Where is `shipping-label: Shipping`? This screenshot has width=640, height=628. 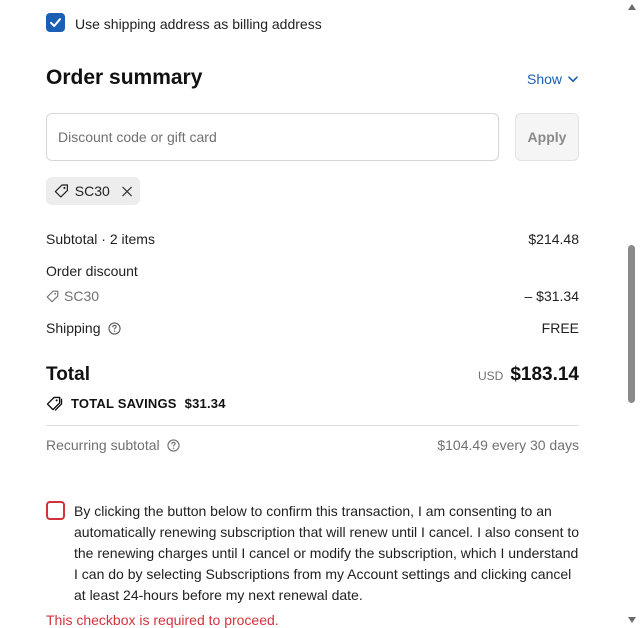
shipping-label: Shipping is located at coordinates (73, 328).